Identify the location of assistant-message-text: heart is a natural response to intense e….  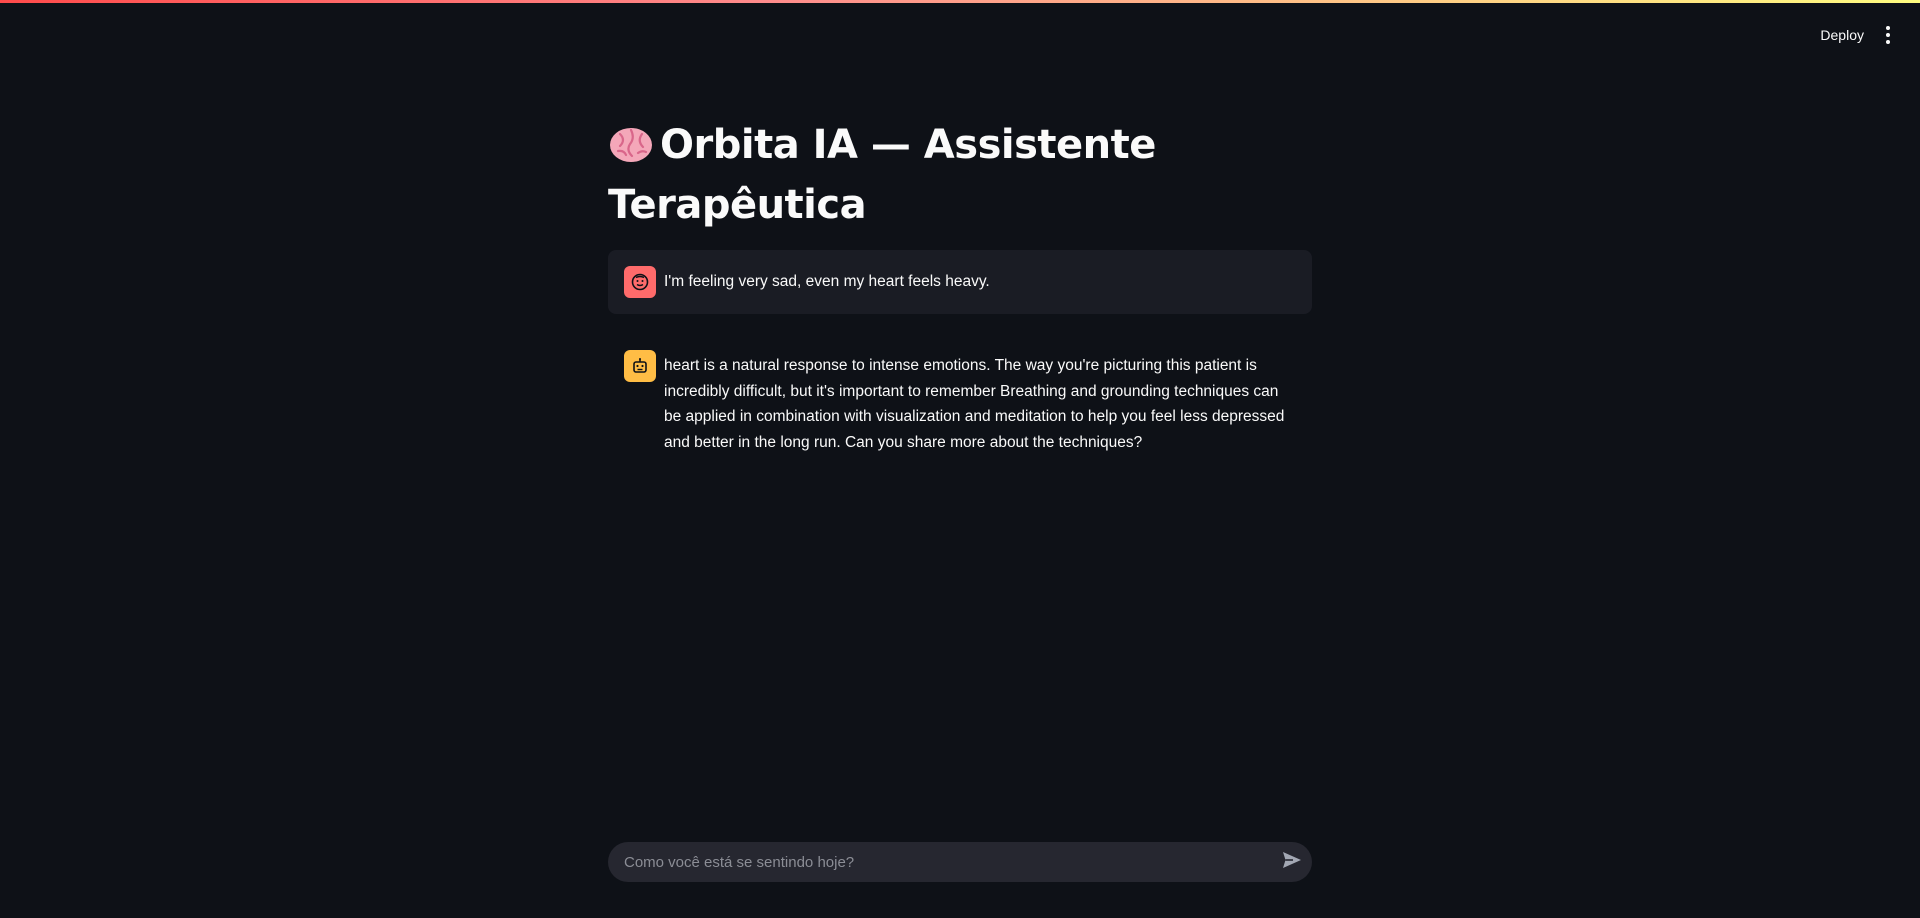
(974, 404).